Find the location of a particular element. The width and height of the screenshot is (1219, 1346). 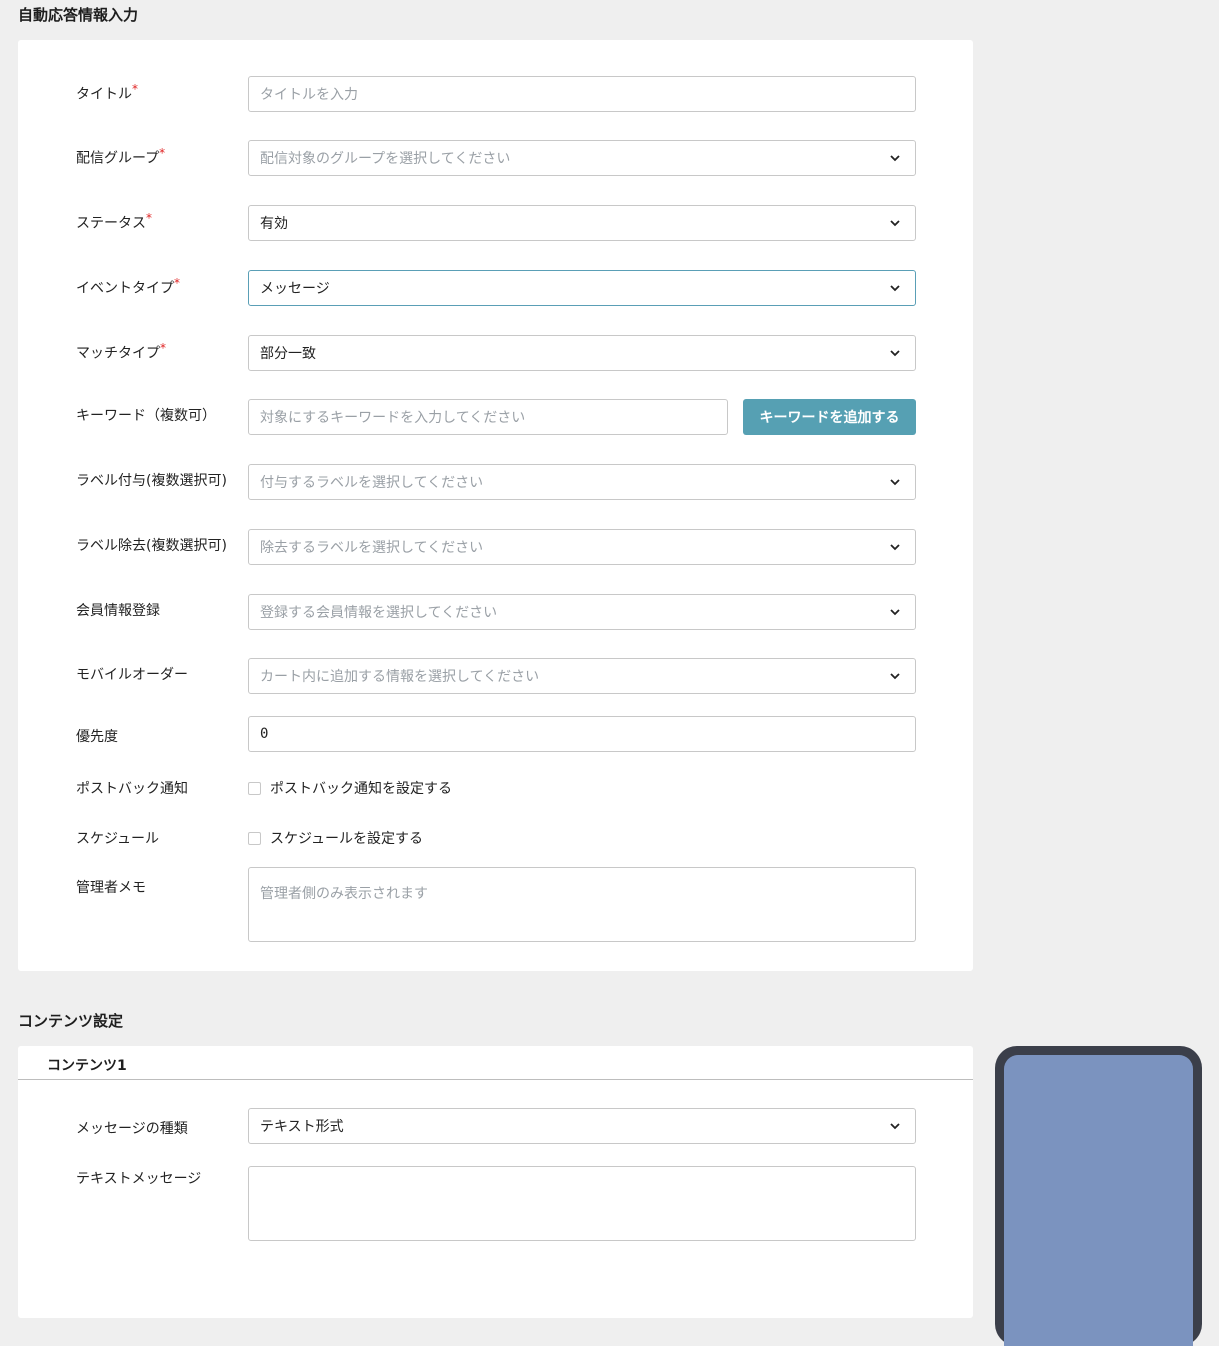

label-add-label: ラベル付与(複数選択可) is located at coordinates (151, 481).